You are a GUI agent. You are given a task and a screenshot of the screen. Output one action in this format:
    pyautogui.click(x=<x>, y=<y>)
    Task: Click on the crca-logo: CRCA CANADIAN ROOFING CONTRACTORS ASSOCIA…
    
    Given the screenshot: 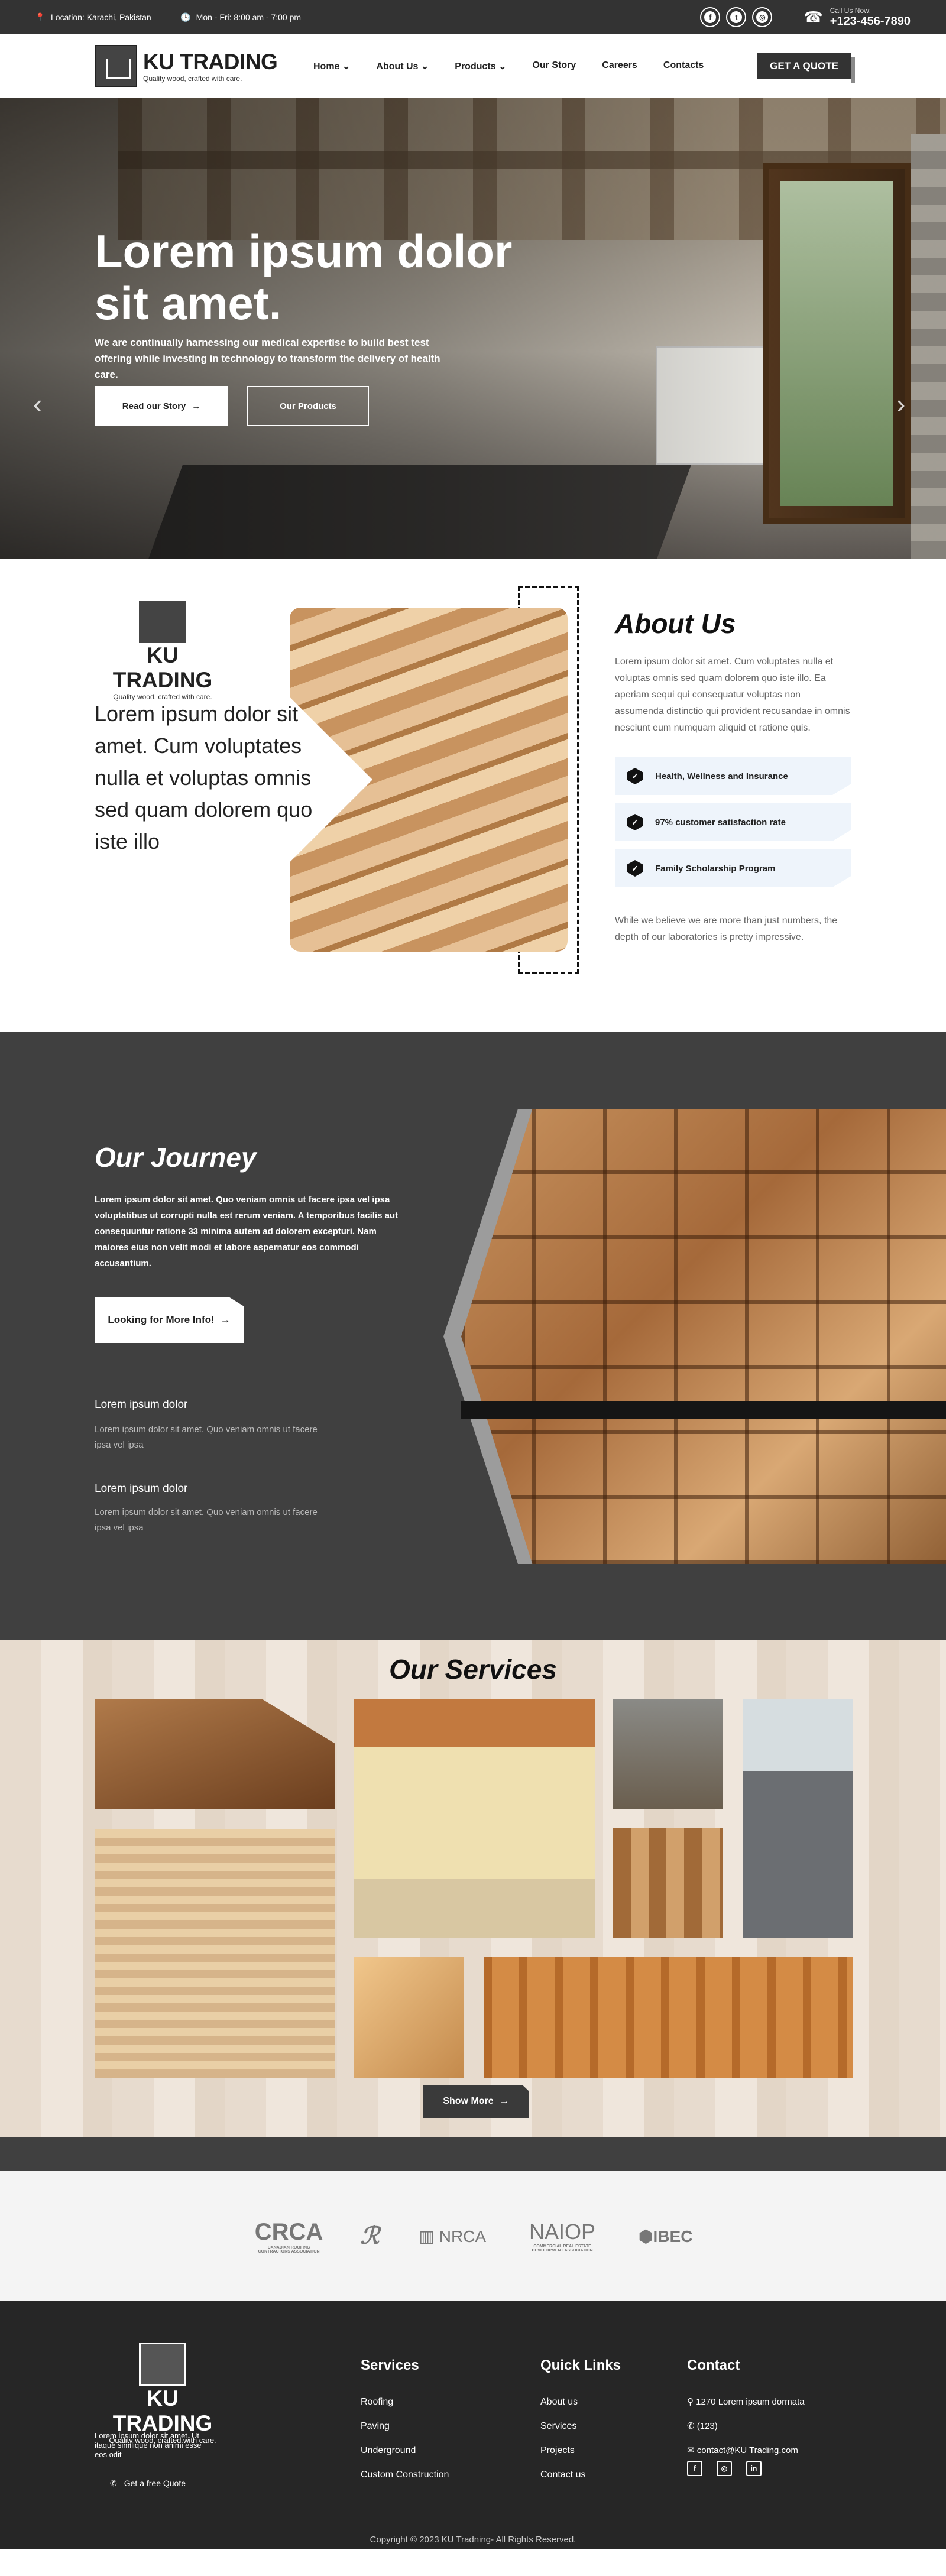 What is the action you would take?
    pyautogui.click(x=289, y=2236)
    